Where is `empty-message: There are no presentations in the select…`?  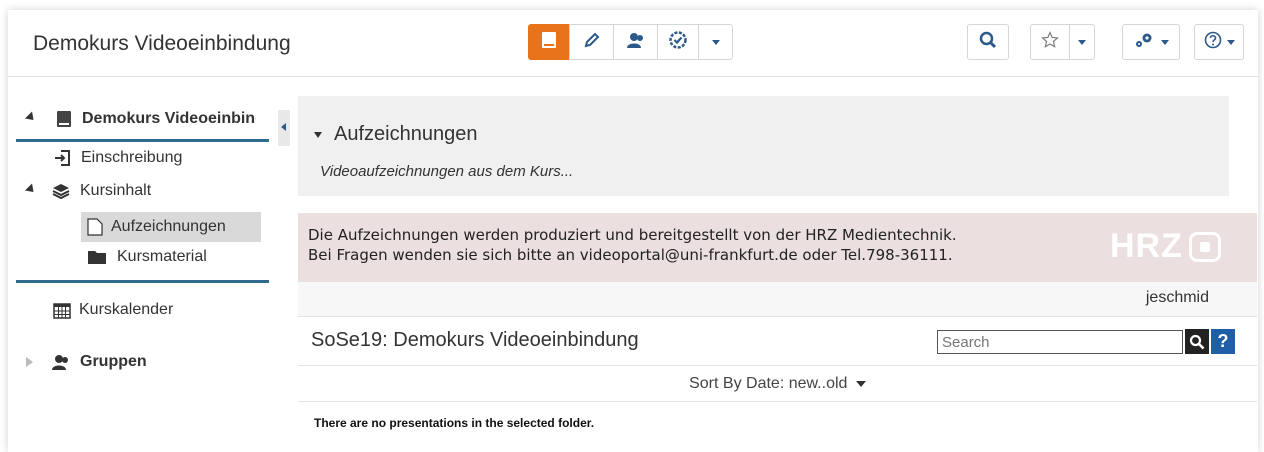
empty-message: There are no presentations in the select… is located at coordinates (454, 423).